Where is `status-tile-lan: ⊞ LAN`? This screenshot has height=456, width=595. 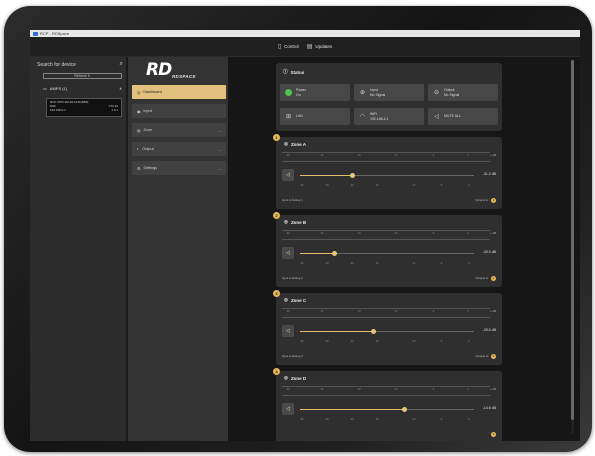 status-tile-lan: ⊞ LAN is located at coordinates (315, 116).